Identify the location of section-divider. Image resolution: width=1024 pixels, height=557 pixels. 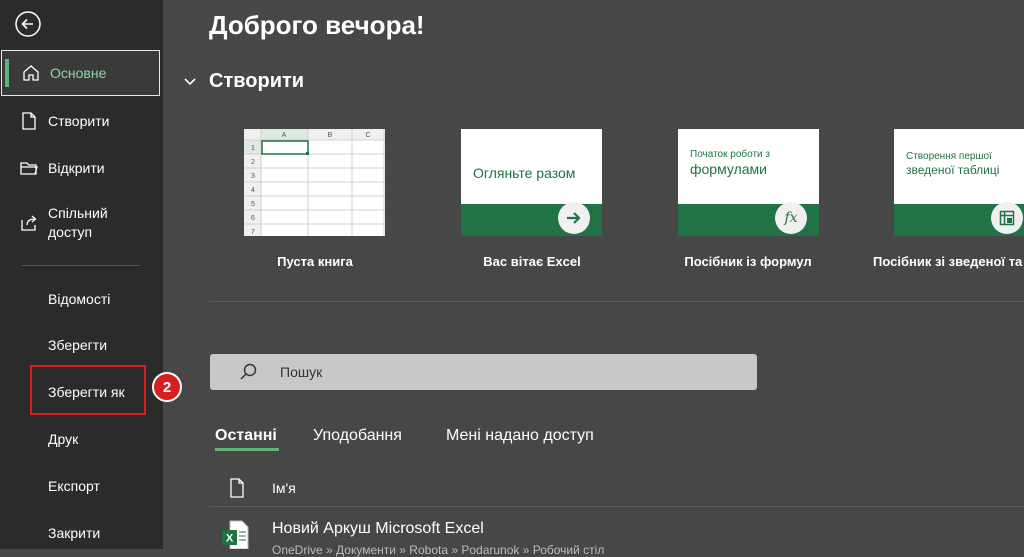
(616, 301).